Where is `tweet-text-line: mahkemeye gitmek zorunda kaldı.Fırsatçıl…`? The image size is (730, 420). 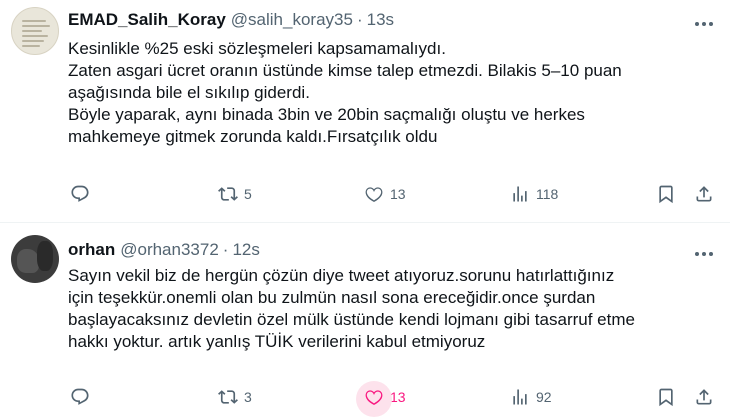 tweet-text-line: mahkemeye gitmek zorunda kaldı.Fırsatçıl… is located at coordinates (253, 136).